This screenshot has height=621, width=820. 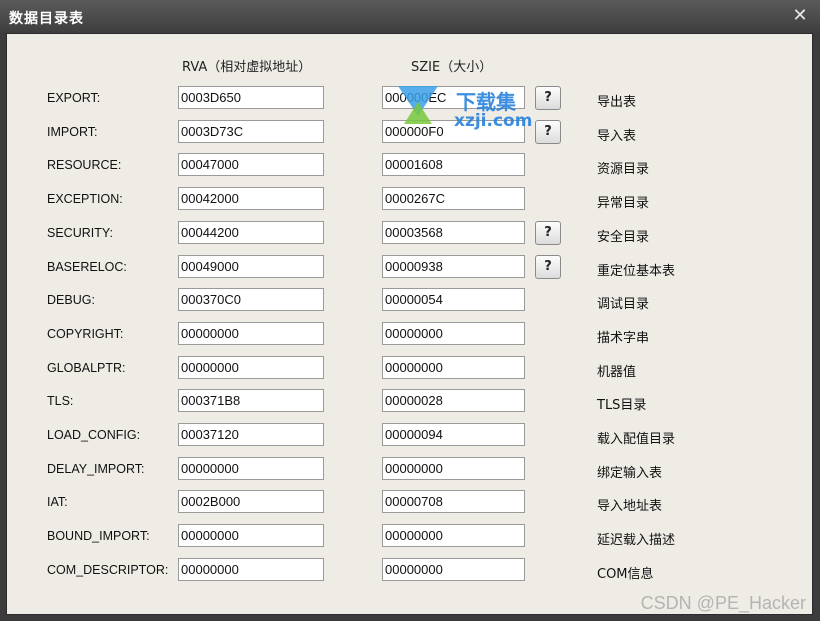 I want to click on directory-label: DELAY_IMPORT:, so click(x=96, y=469).